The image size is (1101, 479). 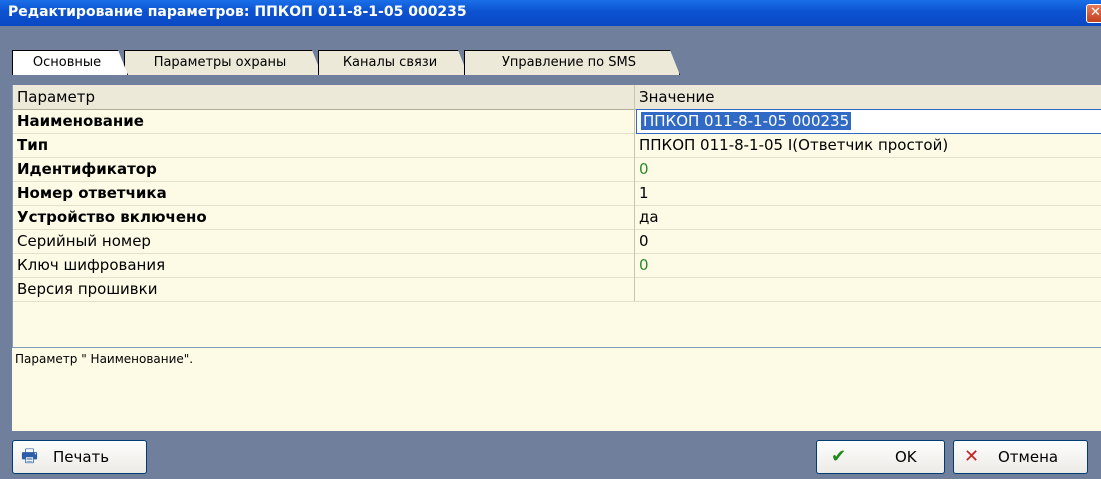 What do you see at coordinates (1093, 13) in the screenshot?
I see `close-button: ✕` at bounding box center [1093, 13].